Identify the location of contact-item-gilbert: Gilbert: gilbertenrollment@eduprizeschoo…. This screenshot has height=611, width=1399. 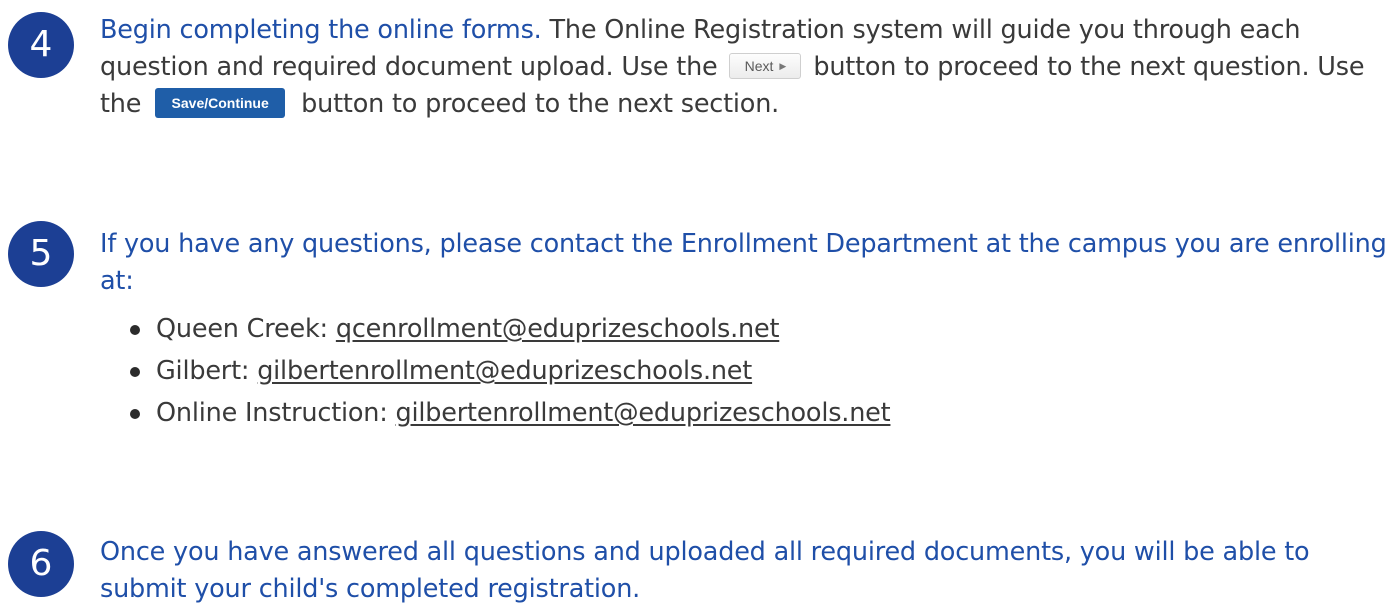
(510, 371).